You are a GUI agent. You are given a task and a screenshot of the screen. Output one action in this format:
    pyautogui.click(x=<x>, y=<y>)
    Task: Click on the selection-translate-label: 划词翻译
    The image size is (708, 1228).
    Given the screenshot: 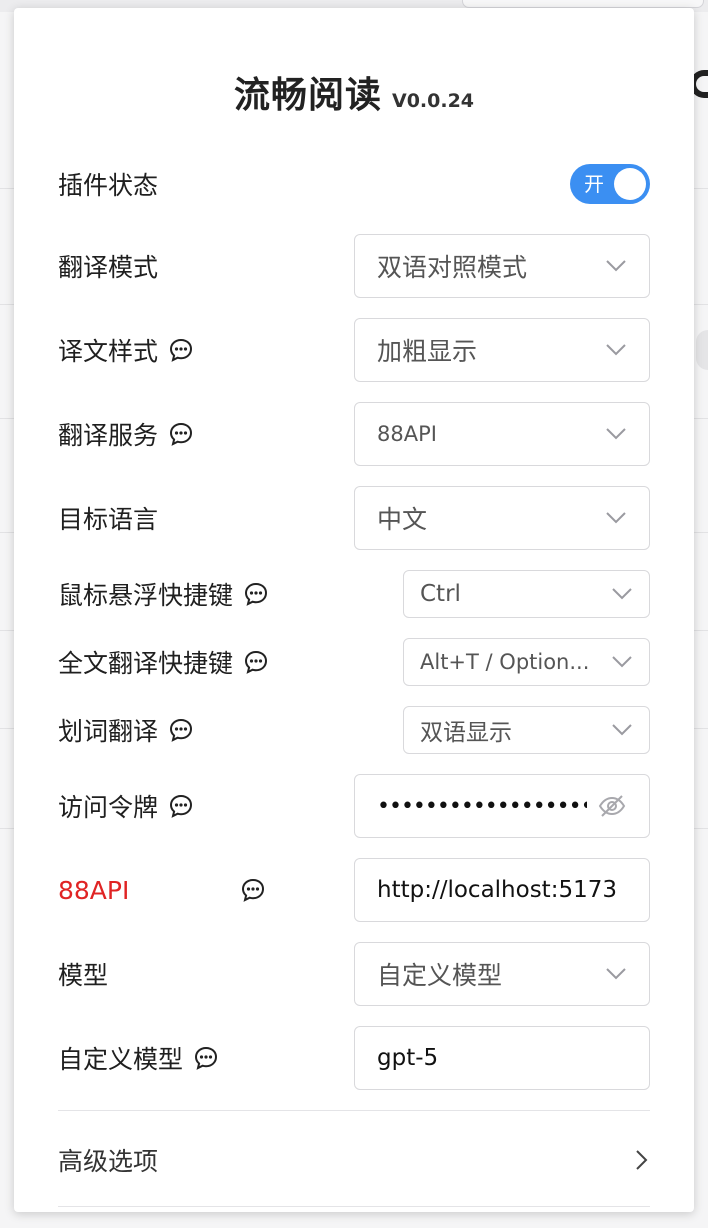 What is the action you would take?
    pyautogui.click(x=126, y=730)
    